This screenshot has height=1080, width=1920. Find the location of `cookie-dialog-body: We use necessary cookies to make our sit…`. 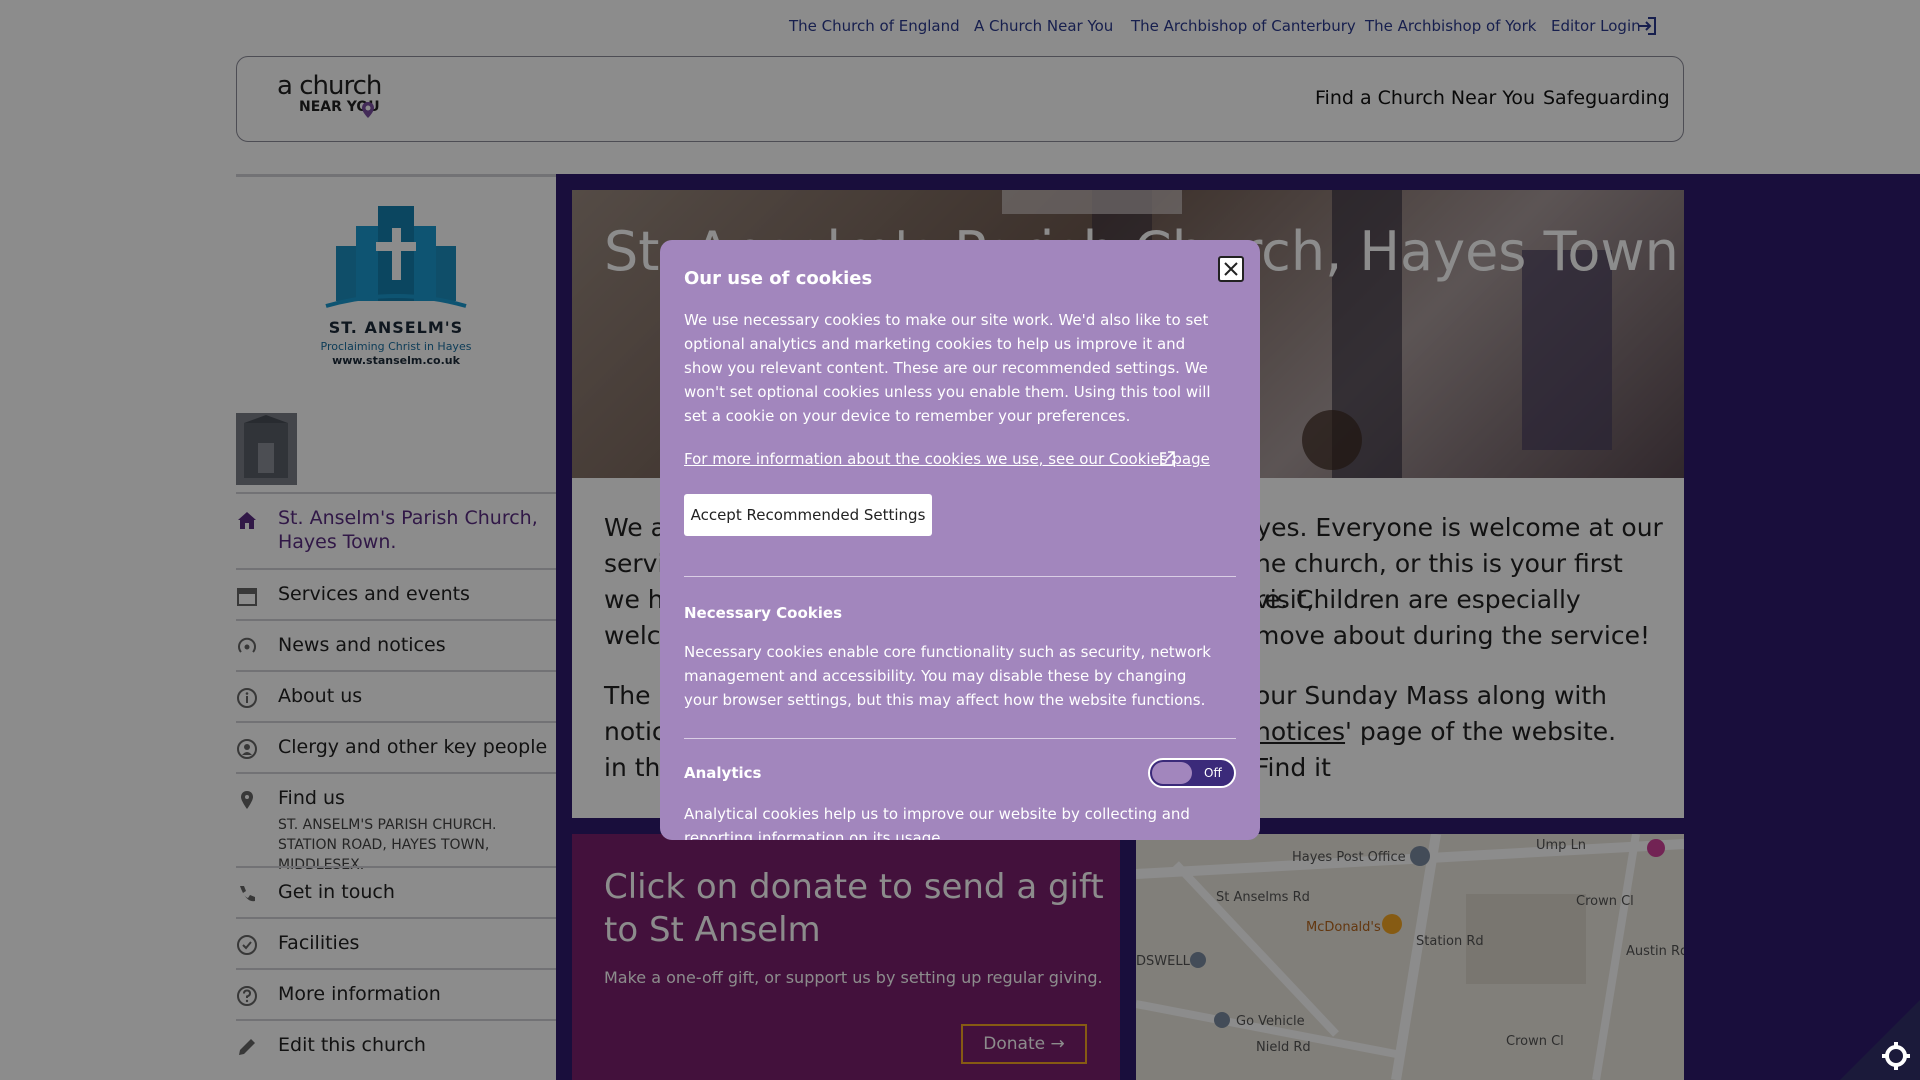

cookie-dialog-body: We use necessary cookies to make our sit… is located at coordinates (947, 368).